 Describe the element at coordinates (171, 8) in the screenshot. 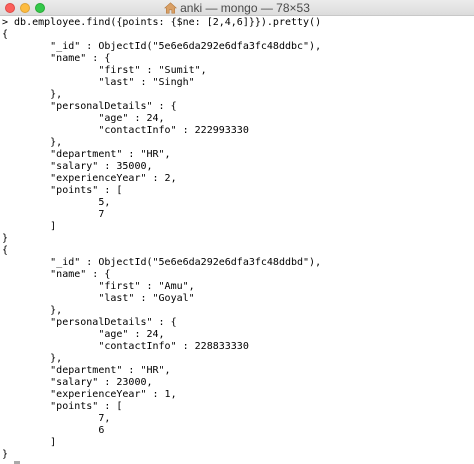

I see `home-folder-icon` at that location.